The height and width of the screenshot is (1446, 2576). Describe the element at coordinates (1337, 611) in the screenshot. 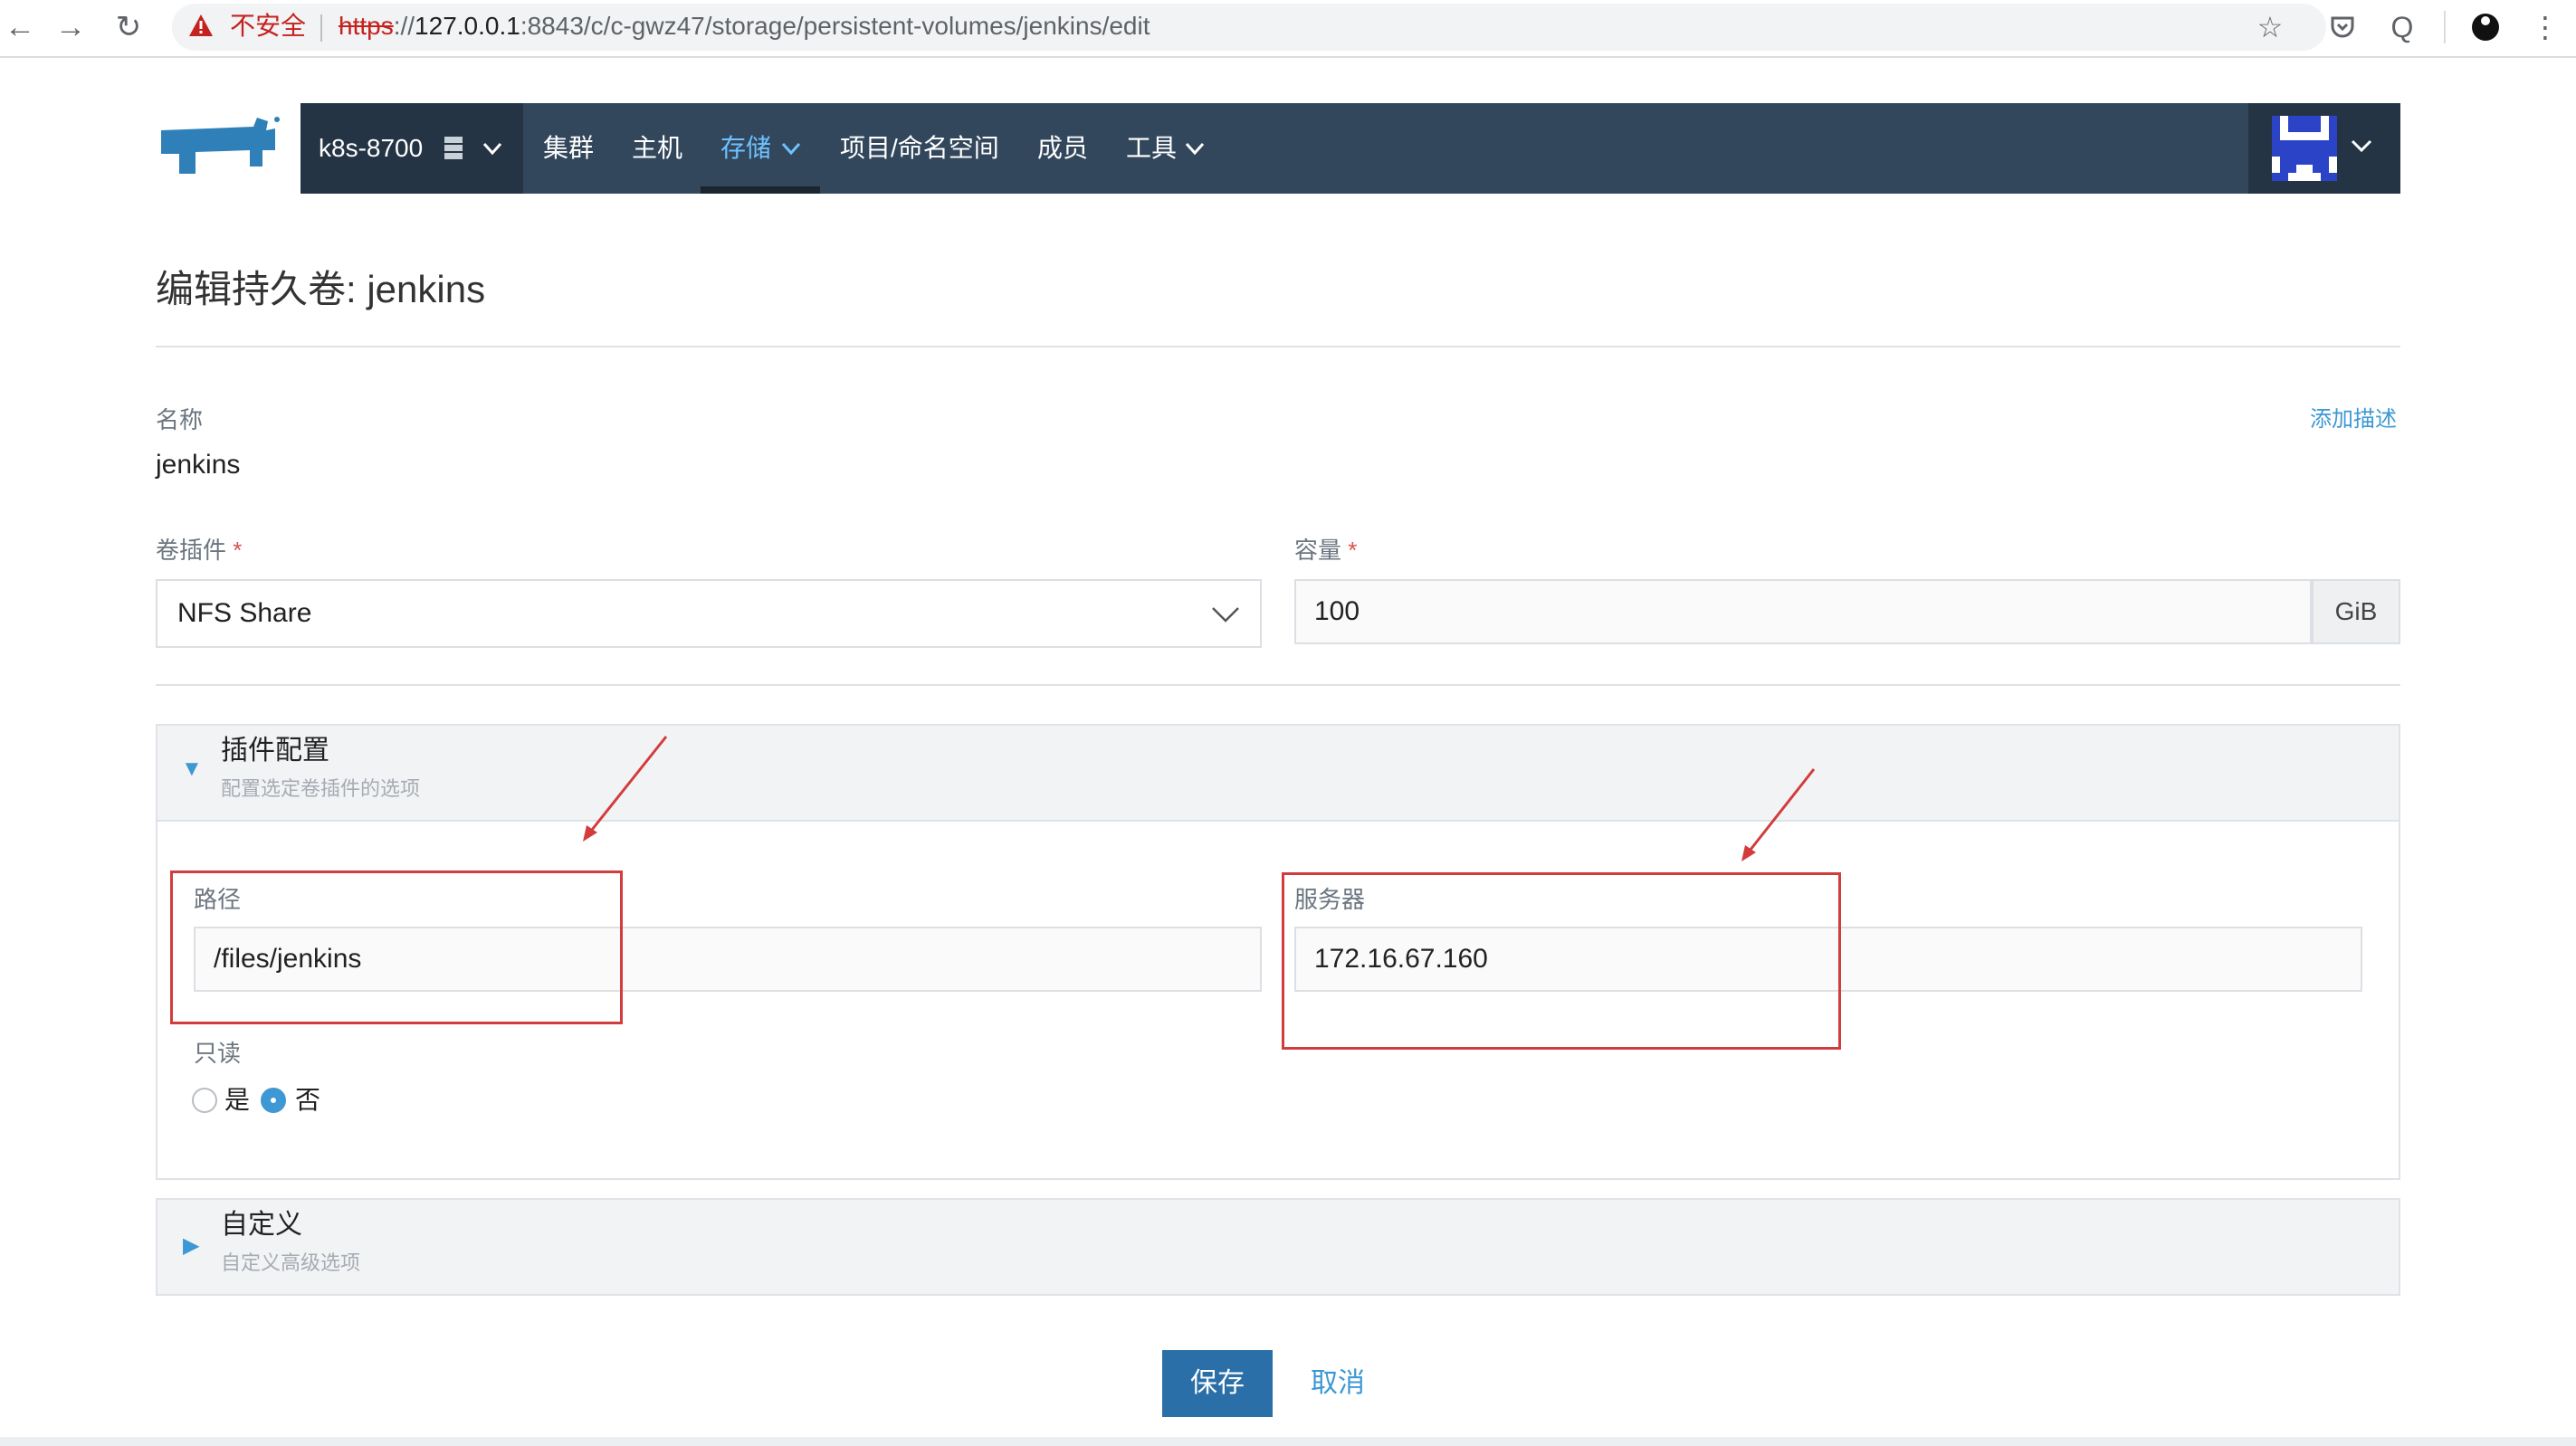

I see `capacity-input-value: 100` at that location.